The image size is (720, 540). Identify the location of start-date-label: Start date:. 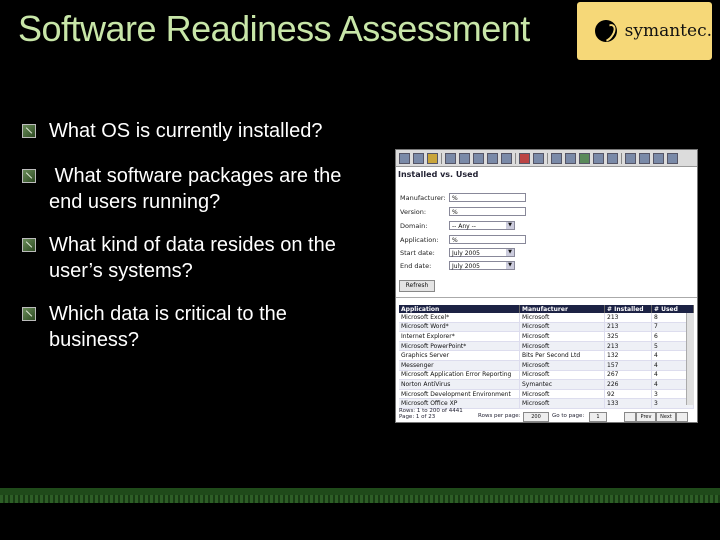
(417, 253).